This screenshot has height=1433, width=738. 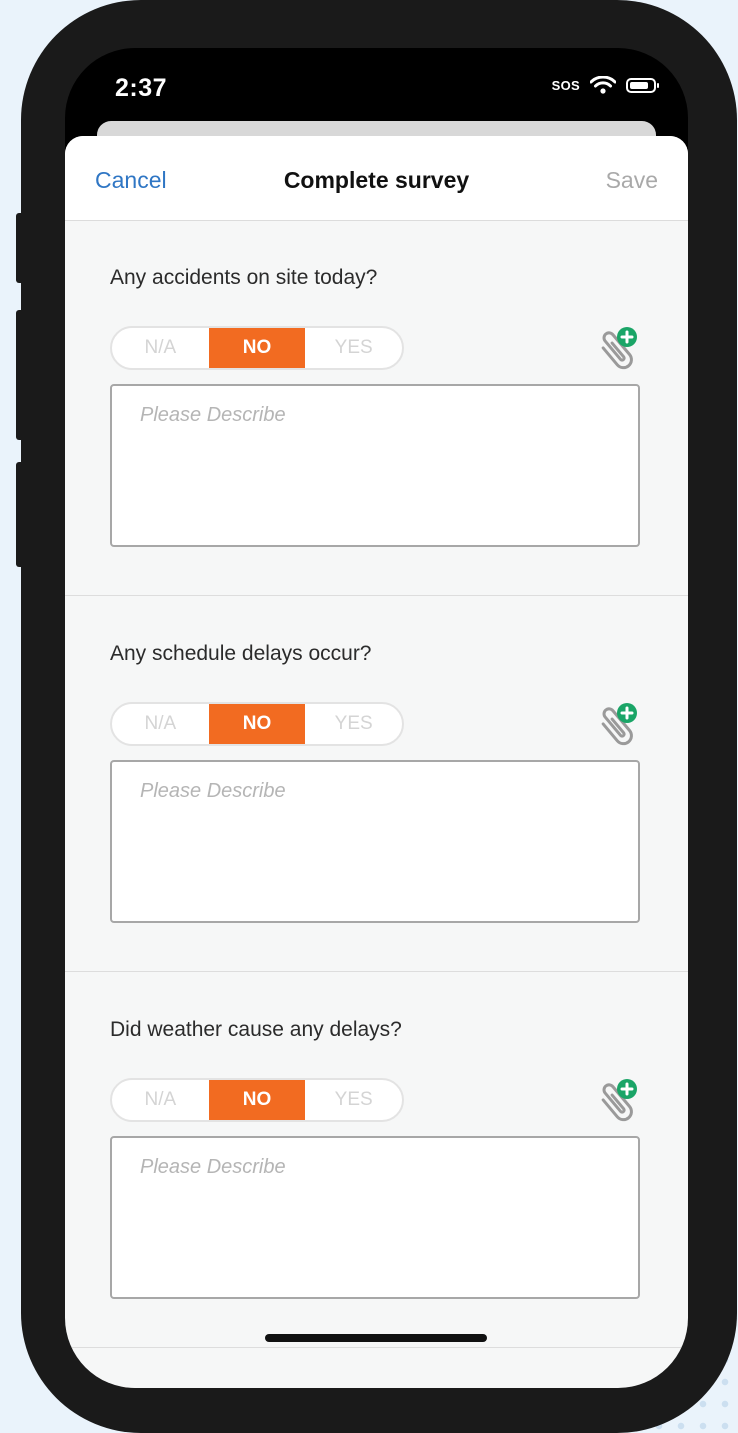 What do you see at coordinates (131, 180) in the screenshot?
I see `cancel-button: Cancel` at bounding box center [131, 180].